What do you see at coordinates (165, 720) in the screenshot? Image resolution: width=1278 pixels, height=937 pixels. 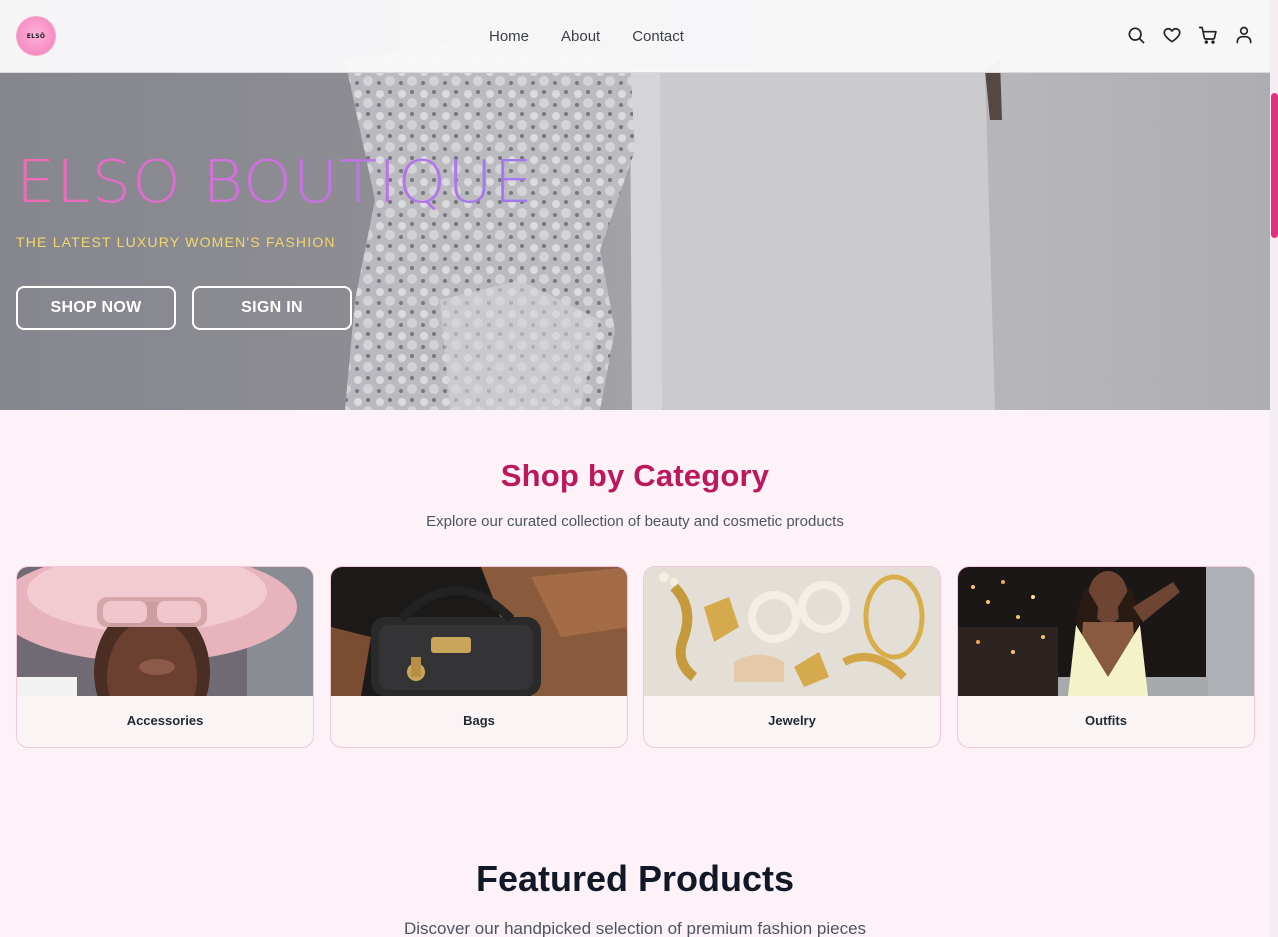 I see `category-label: Accessories` at bounding box center [165, 720].